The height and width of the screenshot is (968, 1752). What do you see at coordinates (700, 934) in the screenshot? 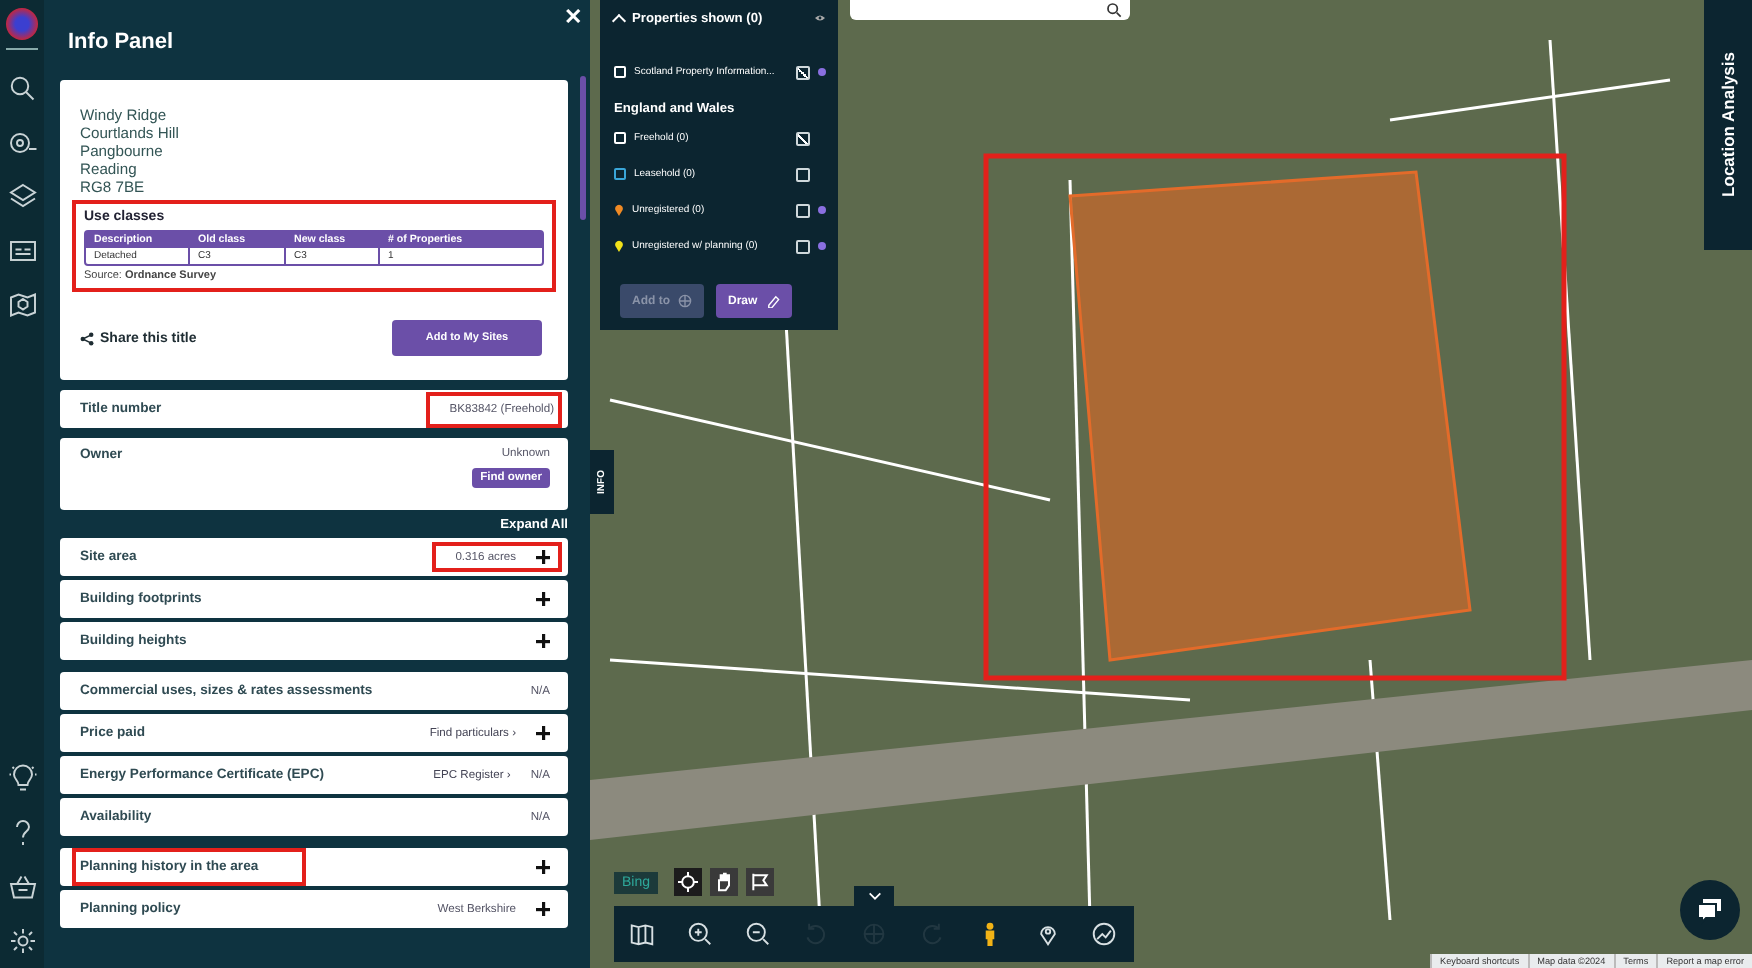
I see `zoom-in-icon` at bounding box center [700, 934].